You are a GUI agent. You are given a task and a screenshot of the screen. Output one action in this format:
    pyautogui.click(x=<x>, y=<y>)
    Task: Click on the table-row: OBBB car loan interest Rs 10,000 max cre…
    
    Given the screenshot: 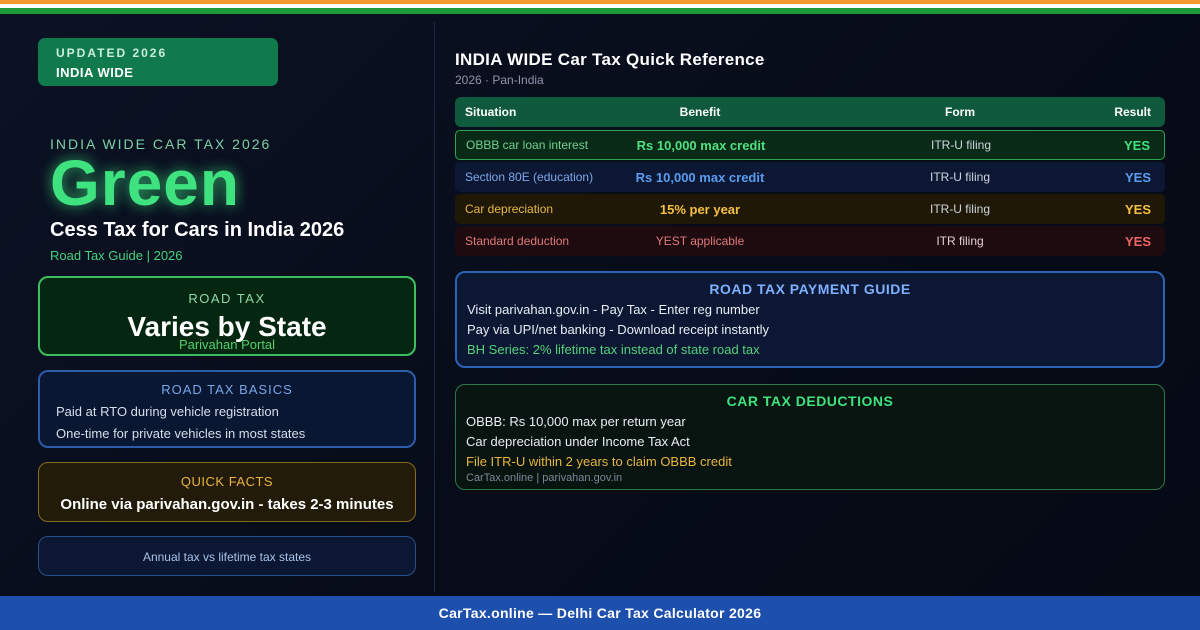 What is the action you would take?
    pyautogui.click(x=810, y=145)
    